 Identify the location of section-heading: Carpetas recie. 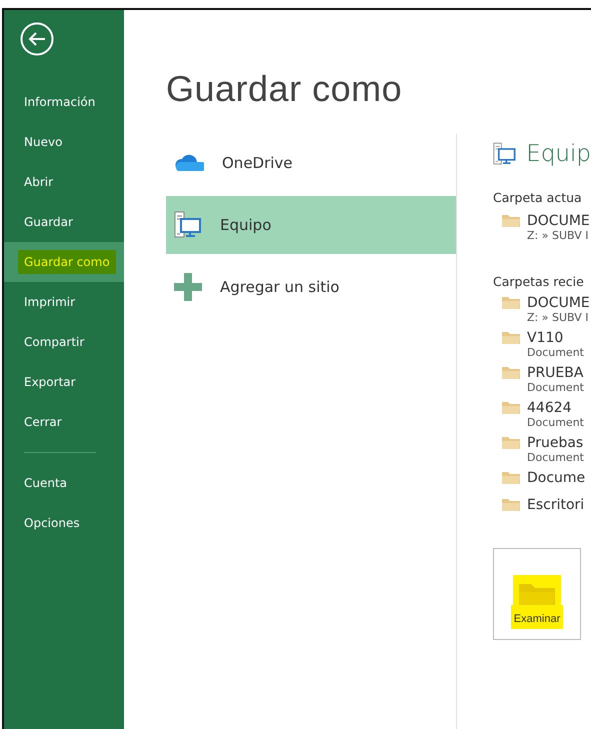
(539, 281).